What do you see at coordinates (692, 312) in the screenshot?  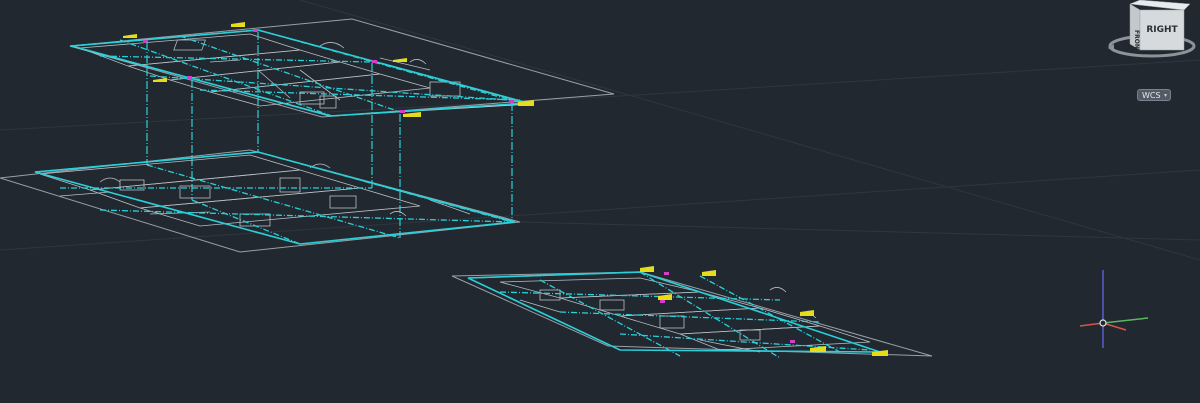 I see `site-plan` at bounding box center [692, 312].